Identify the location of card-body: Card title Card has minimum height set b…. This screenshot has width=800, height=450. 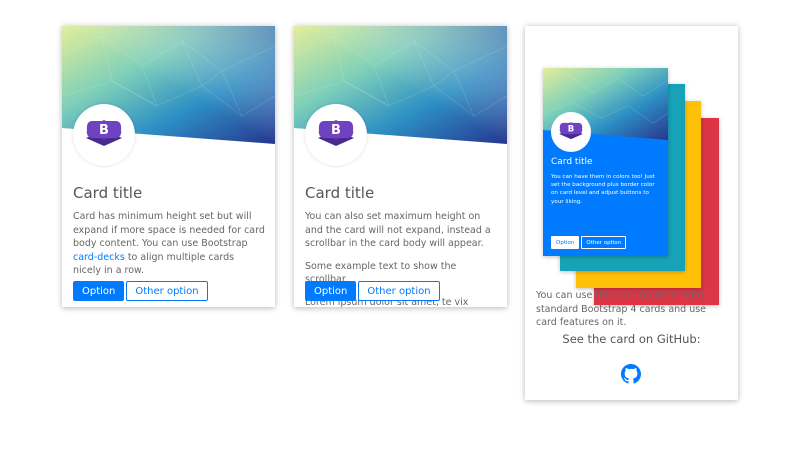
(169, 231).